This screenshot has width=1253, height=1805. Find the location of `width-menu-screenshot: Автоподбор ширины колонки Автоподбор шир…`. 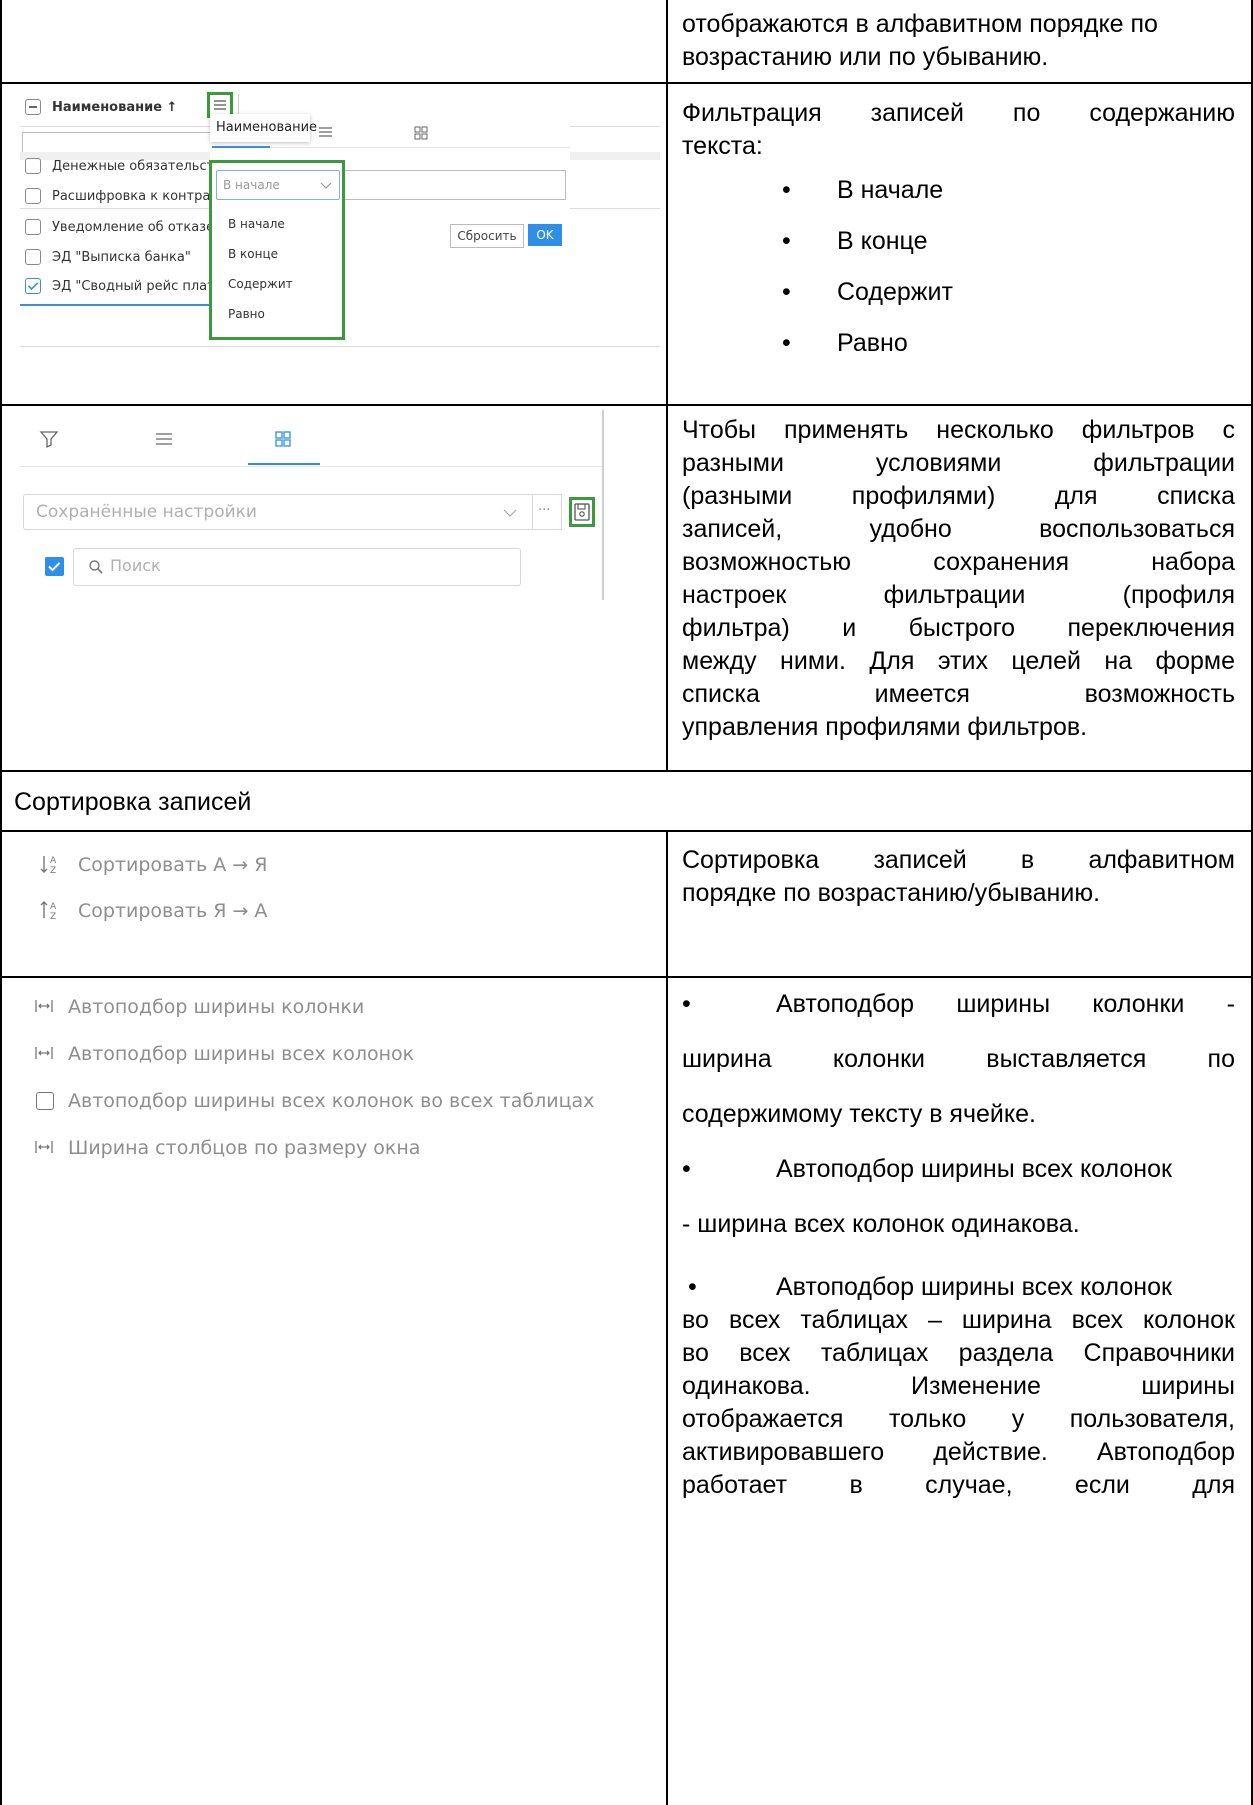

width-menu-screenshot: Автоподбор ширины колонки Автоподбор шир… is located at coordinates (340, 1084).